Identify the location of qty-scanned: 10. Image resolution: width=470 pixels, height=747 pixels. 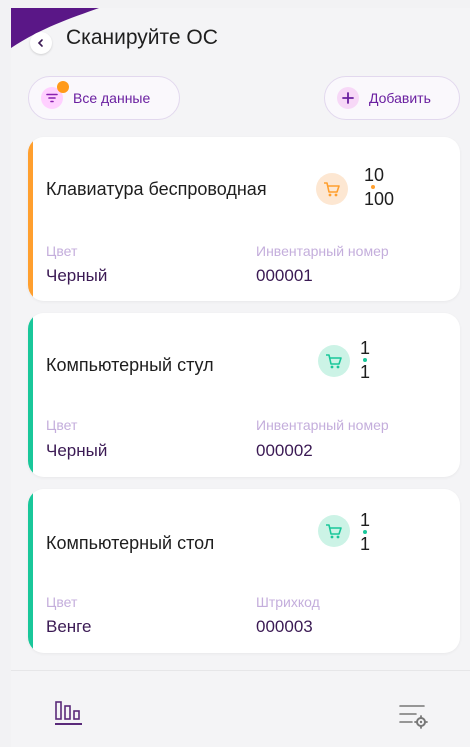
(374, 175).